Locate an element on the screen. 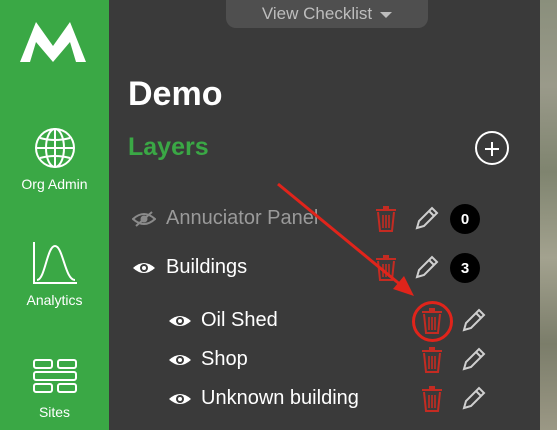 This screenshot has height=430, width=557. nav-sites-label: Sites is located at coordinates (54, 412).